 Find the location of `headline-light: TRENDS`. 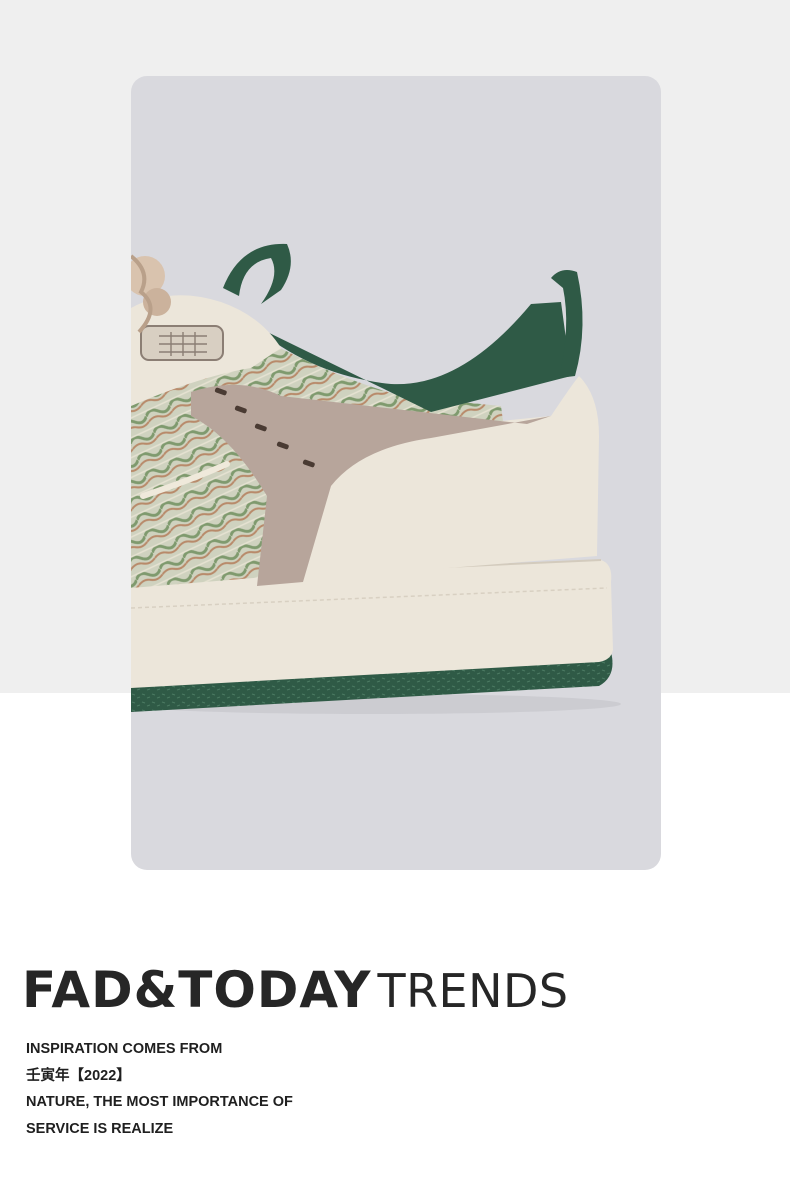

headline-light: TRENDS is located at coordinates (473, 991).